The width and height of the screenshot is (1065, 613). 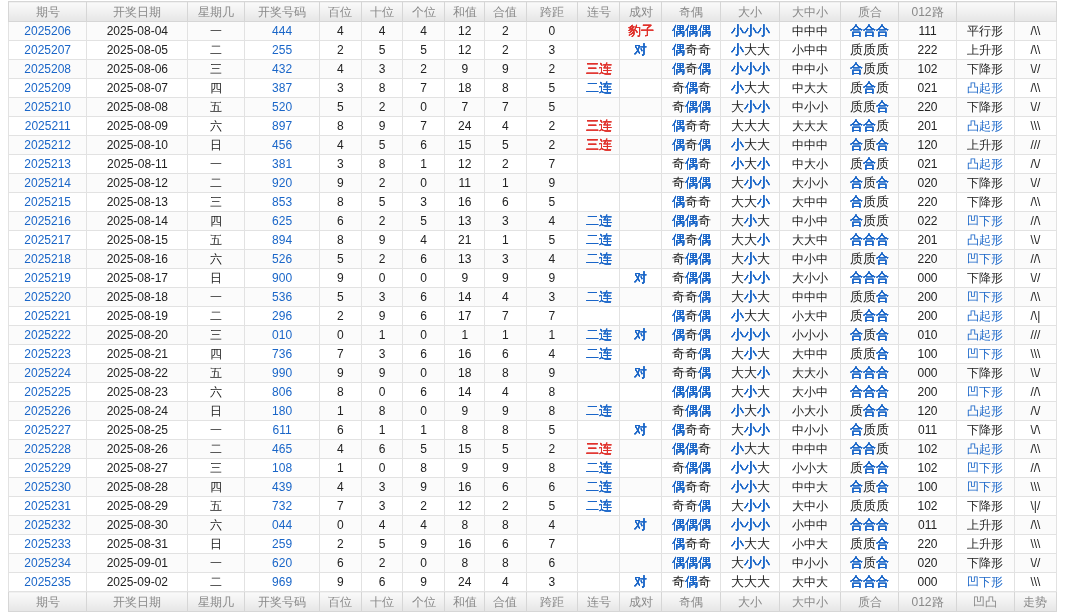 What do you see at coordinates (1035, 126) in the screenshot?
I see `table-cell: \\\` at bounding box center [1035, 126].